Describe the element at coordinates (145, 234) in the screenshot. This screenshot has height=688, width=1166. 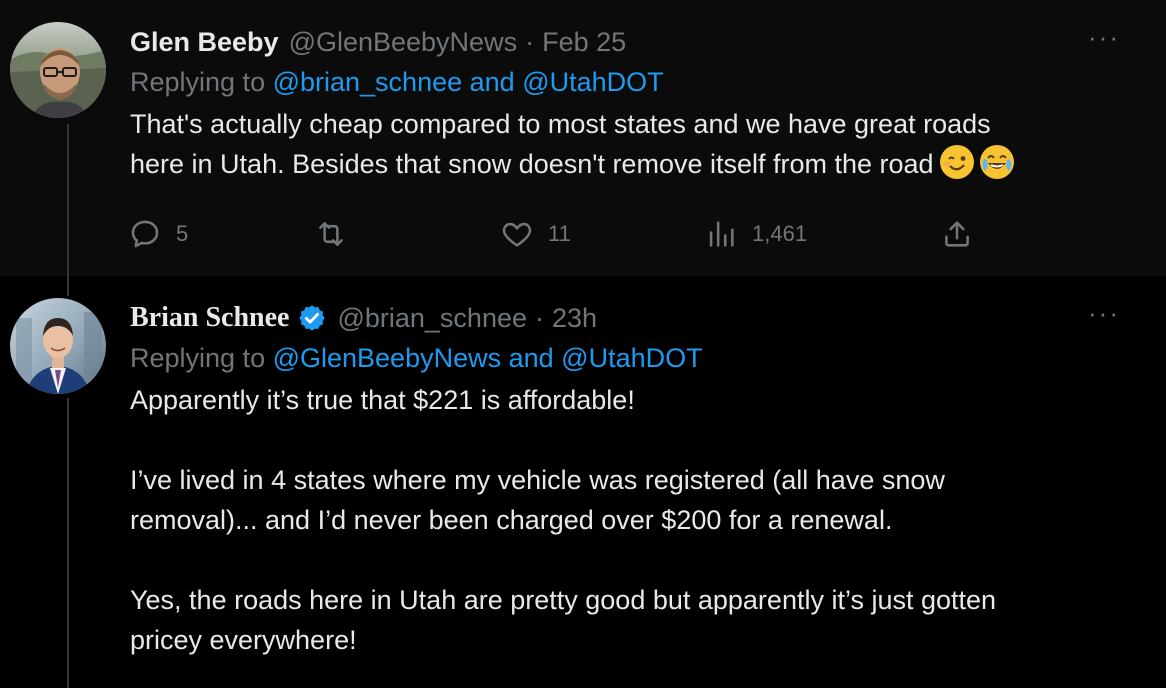
I see `reply-bubble-icon` at that location.